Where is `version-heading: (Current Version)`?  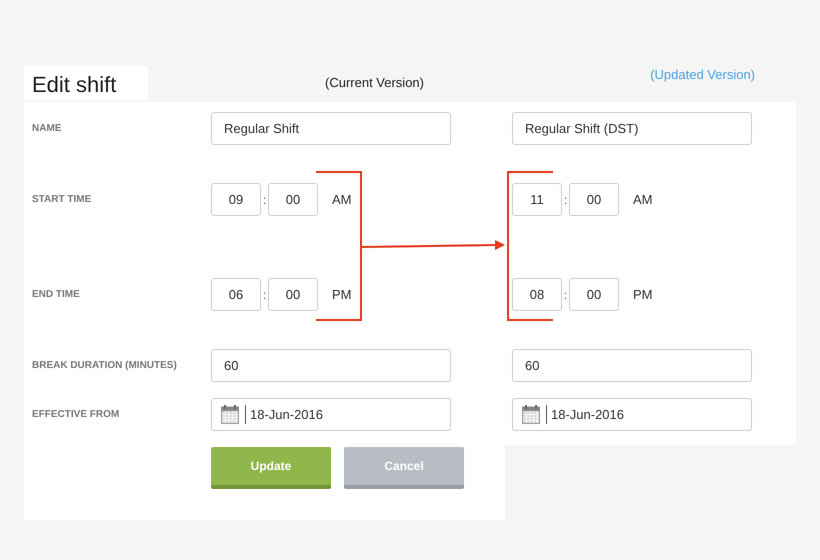
version-heading: (Current Version) is located at coordinates (374, 82).